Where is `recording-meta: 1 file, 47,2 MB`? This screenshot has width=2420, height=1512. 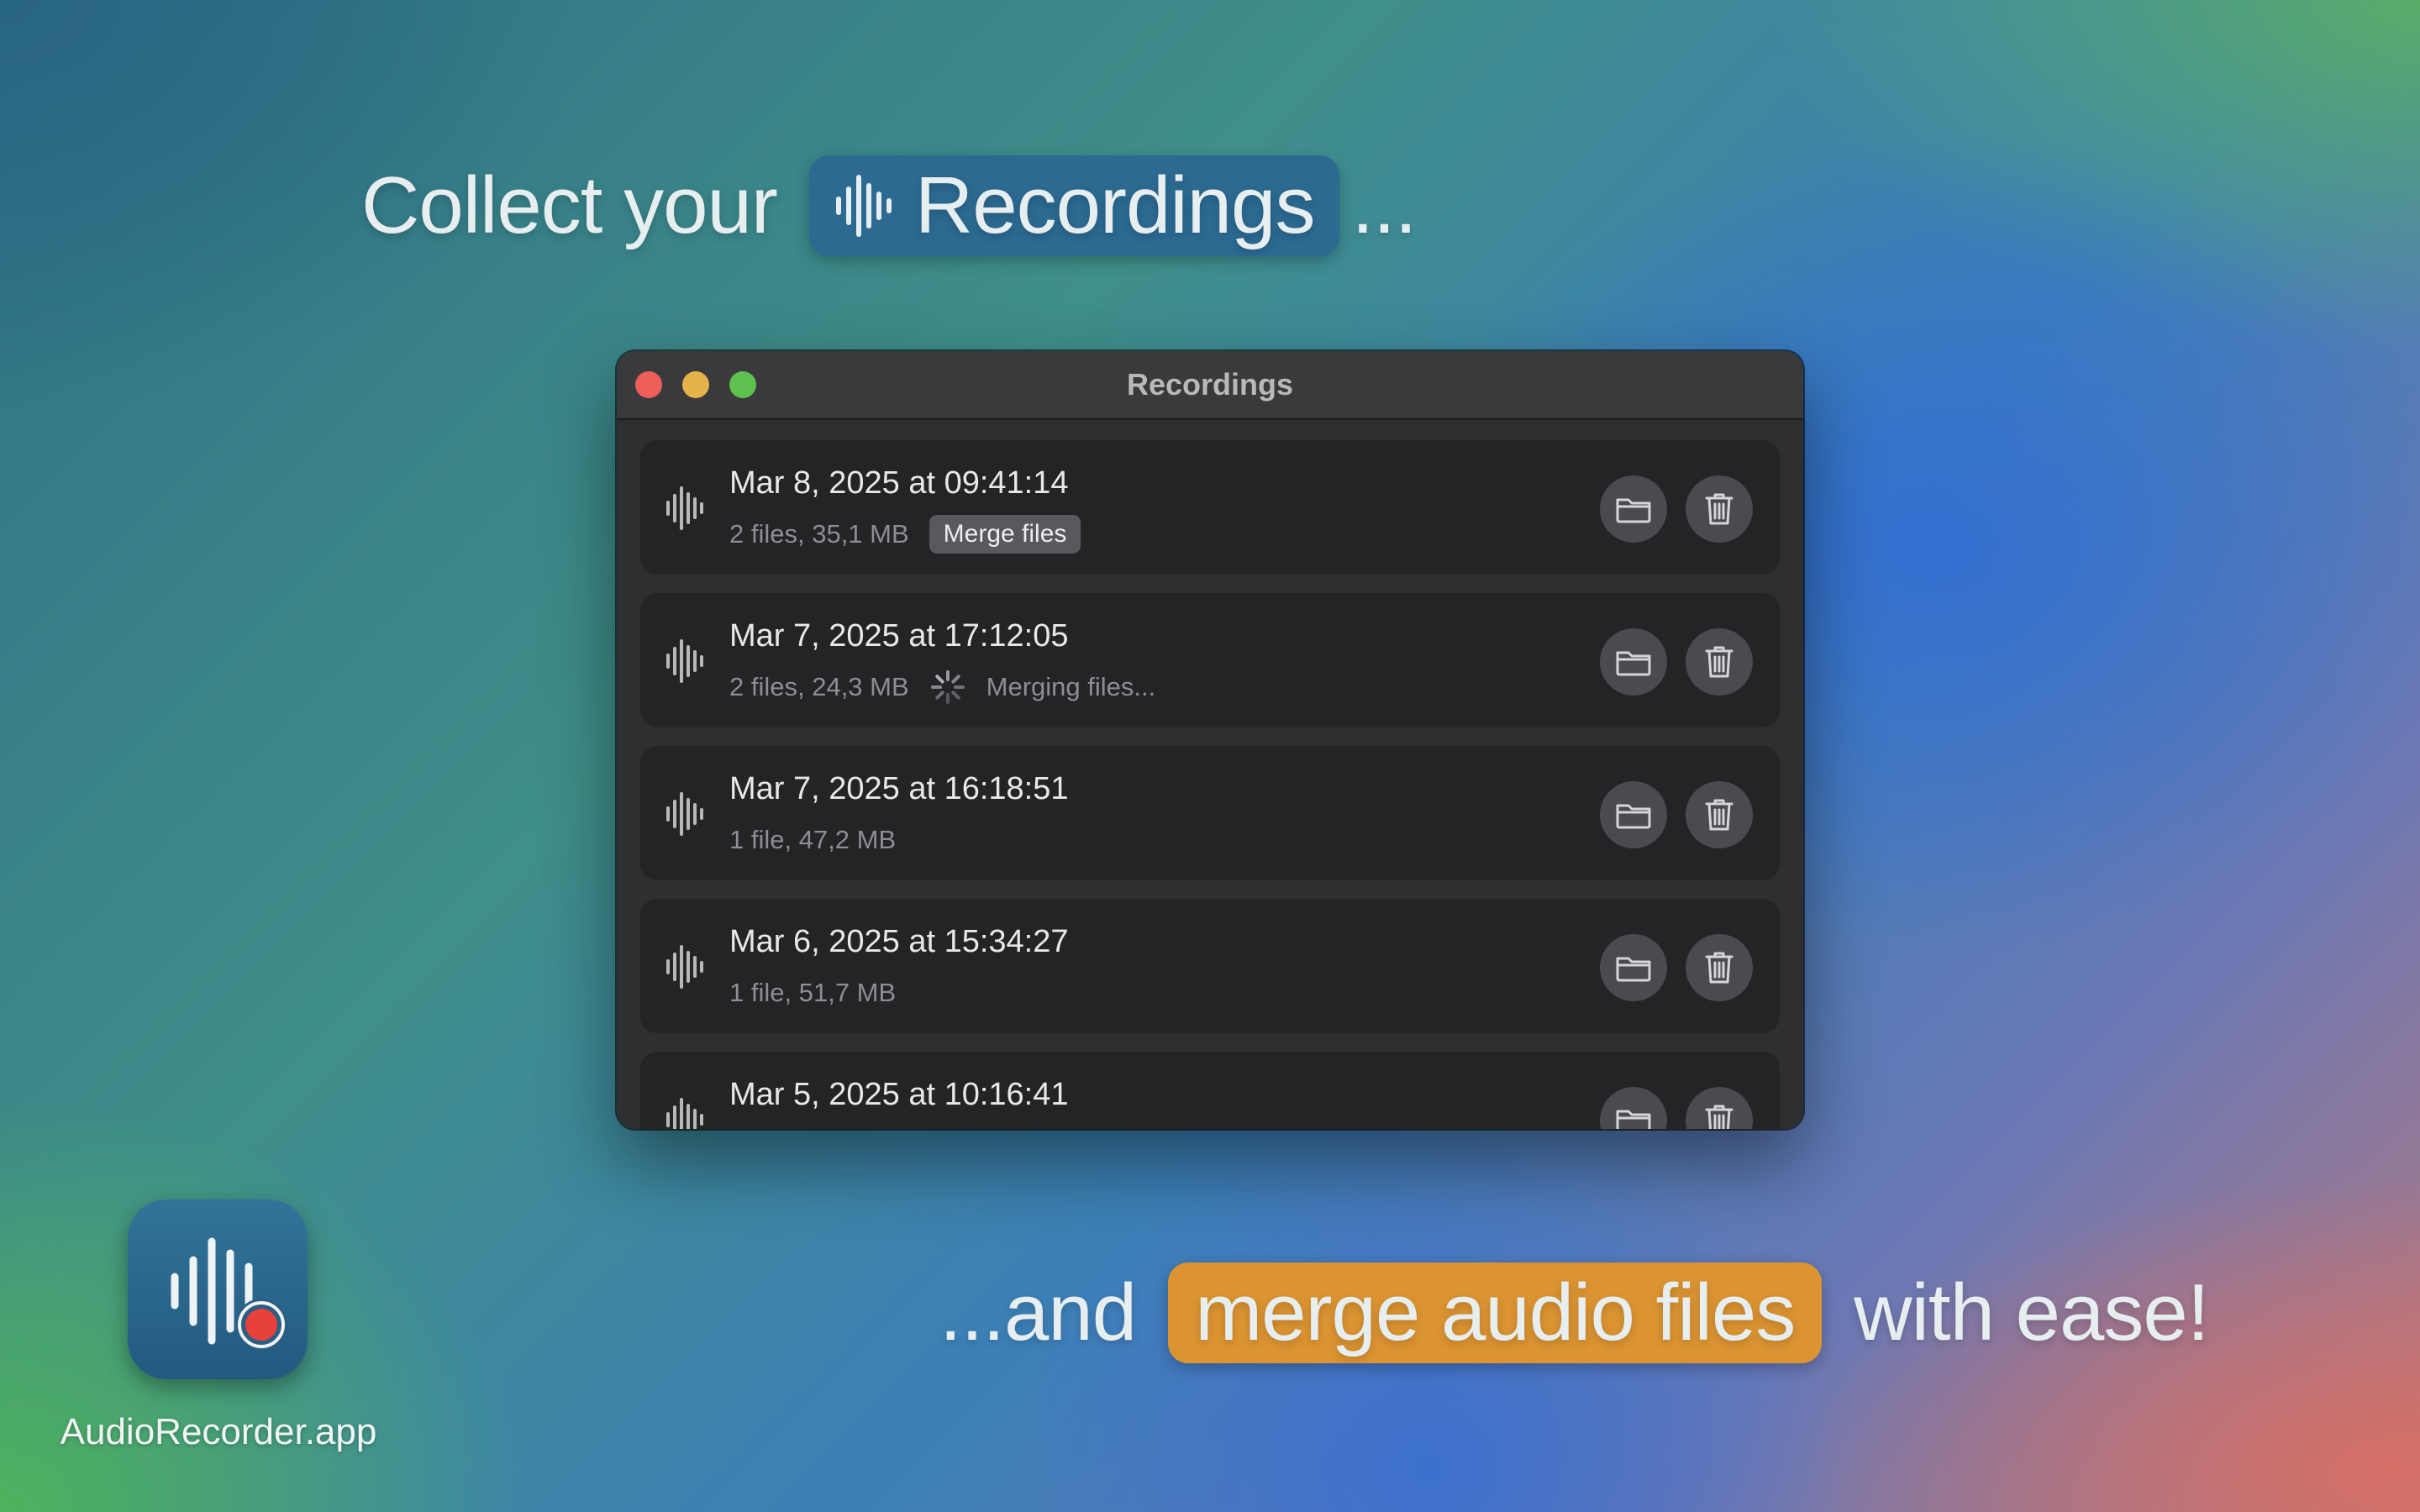
recording-meta: 1 file, 47,2 MB is located at coordinates (812, 840).